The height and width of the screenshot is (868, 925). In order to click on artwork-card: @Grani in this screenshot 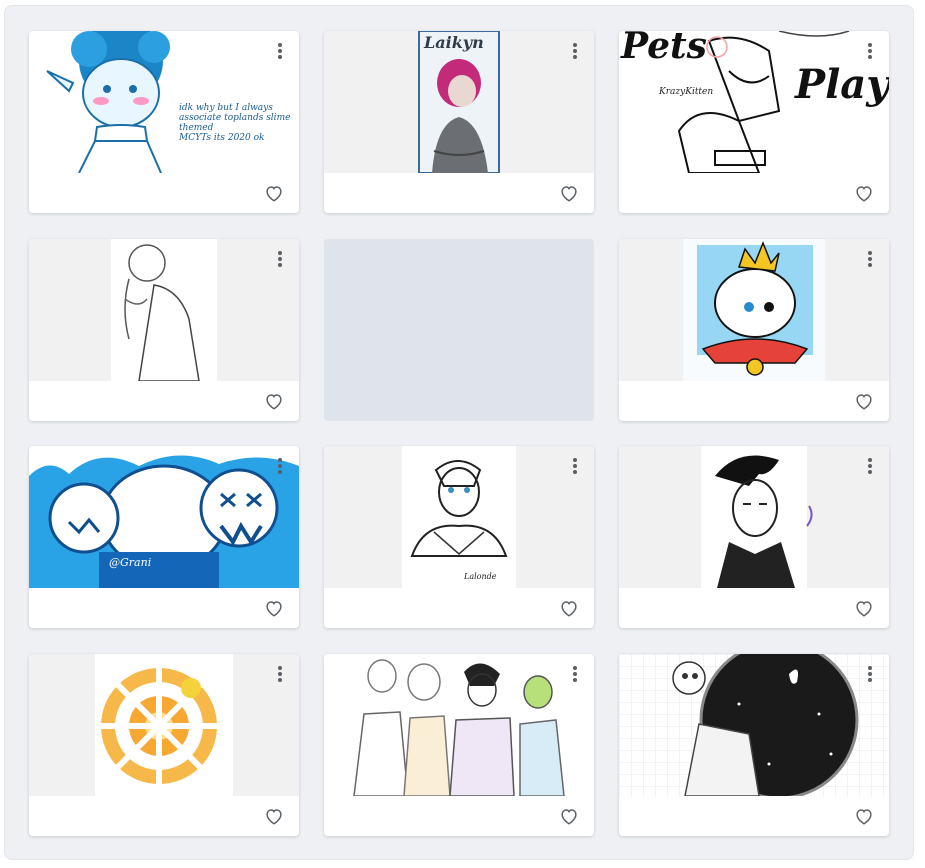, I will do `click(164, 537)`.